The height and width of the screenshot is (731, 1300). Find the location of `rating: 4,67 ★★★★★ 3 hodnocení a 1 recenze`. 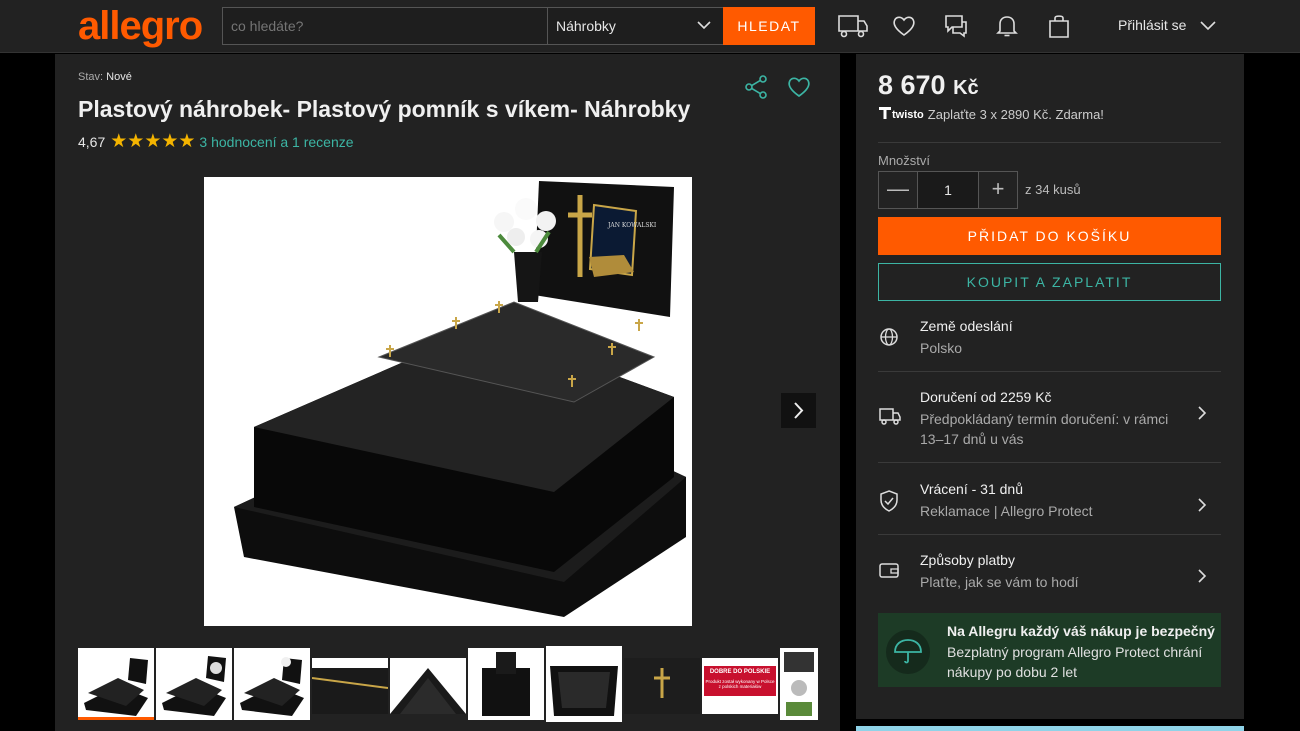

rating: 4,67 ★★★★★ 3 hodnocení a 1 recenze is located at coordinates (216, 141).